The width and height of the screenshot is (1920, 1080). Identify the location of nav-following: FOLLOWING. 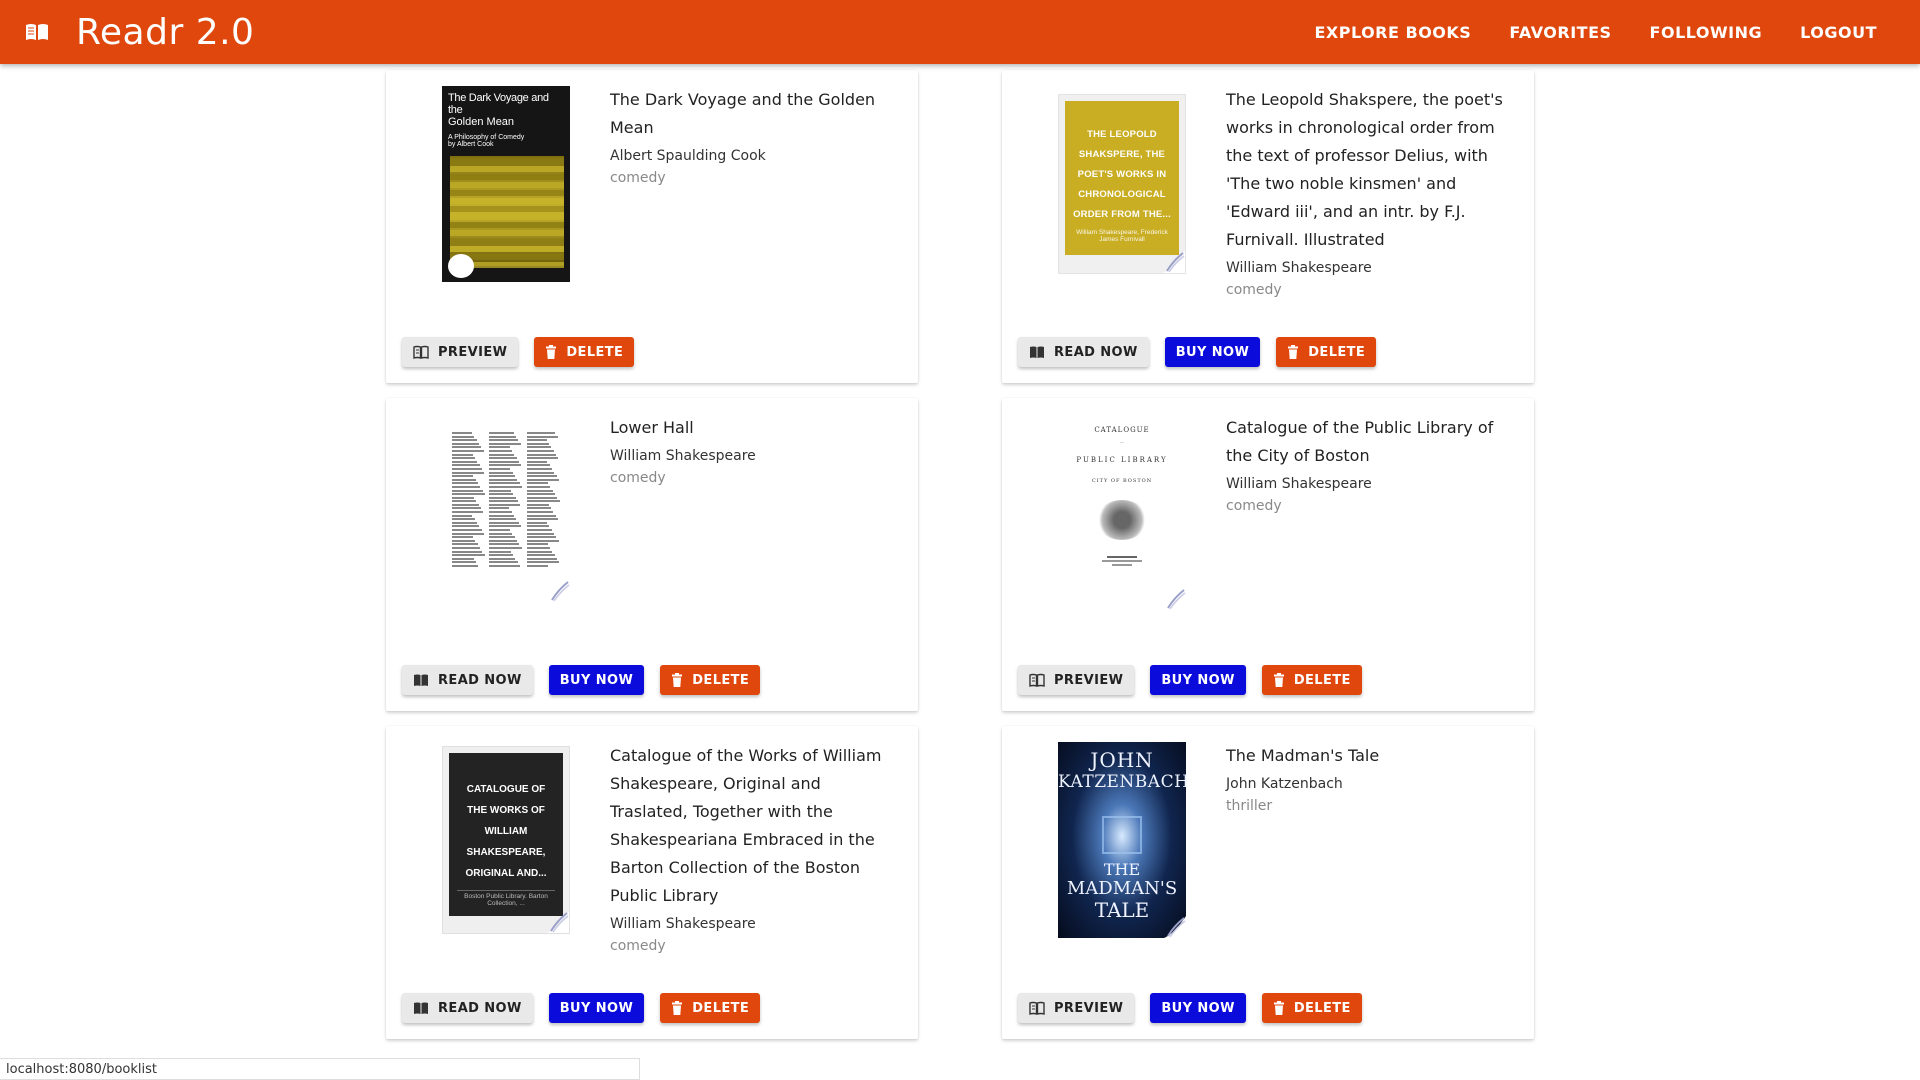
(1706, 32).